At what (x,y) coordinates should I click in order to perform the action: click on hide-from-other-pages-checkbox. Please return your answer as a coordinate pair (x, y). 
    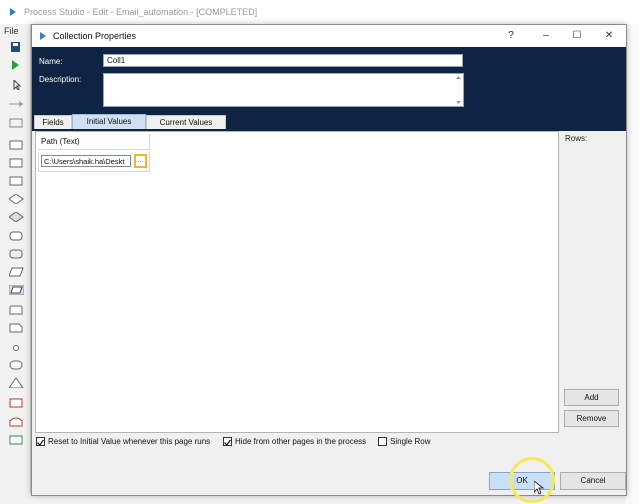
    Looking at the image, I should click on (227, 441).